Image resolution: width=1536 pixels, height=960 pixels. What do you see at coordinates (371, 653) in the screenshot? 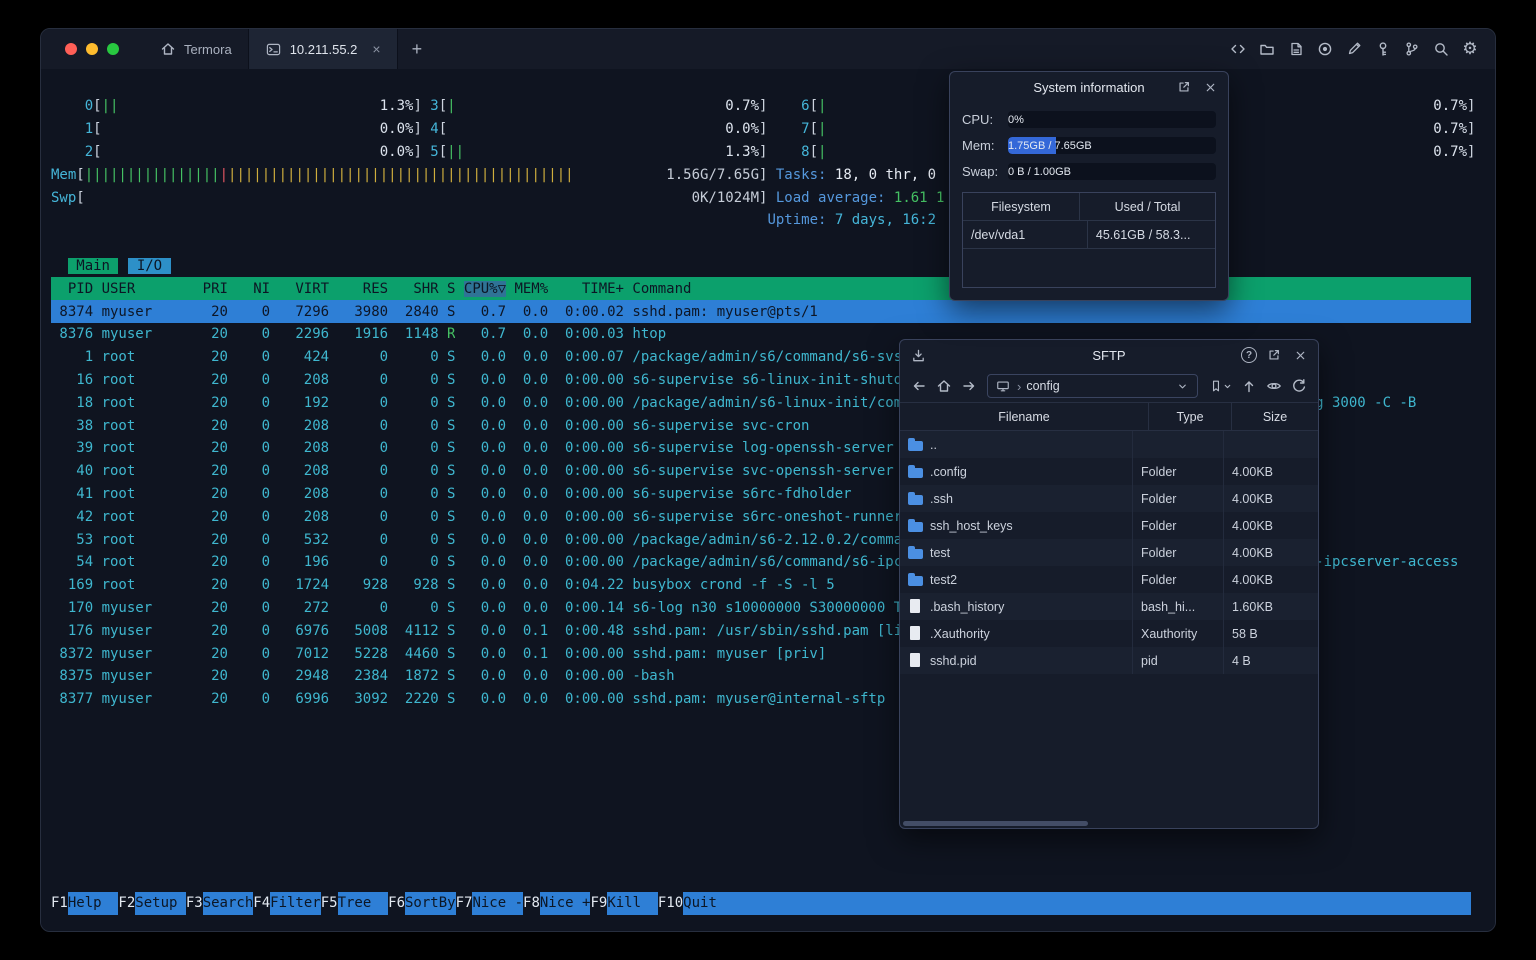
I see `process-res: 5228` at bounding box center [371, 653].